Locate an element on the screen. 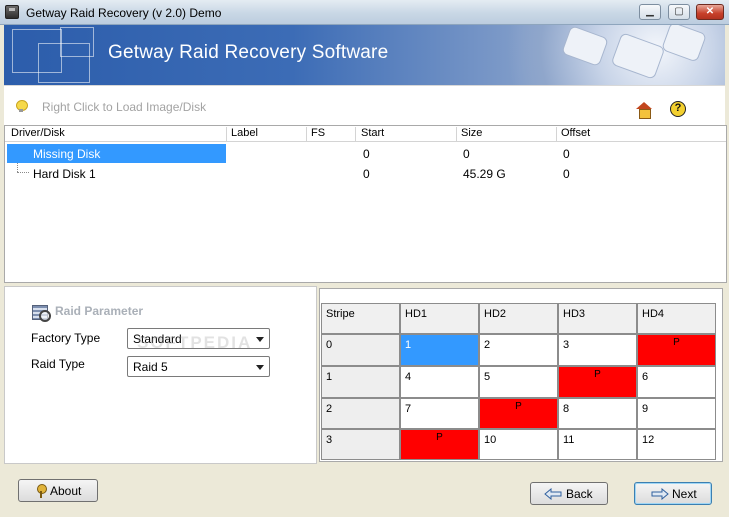  about-label: About is located at coordinates (66, 491).